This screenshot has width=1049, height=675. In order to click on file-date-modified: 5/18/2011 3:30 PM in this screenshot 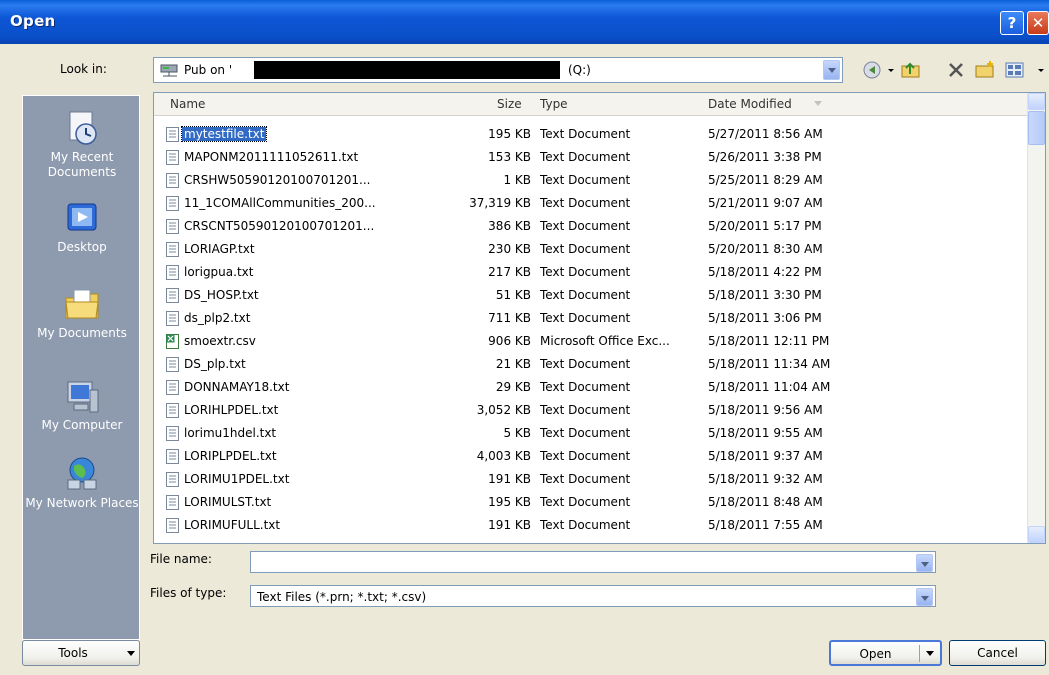, I will do `click(765, 295)`.